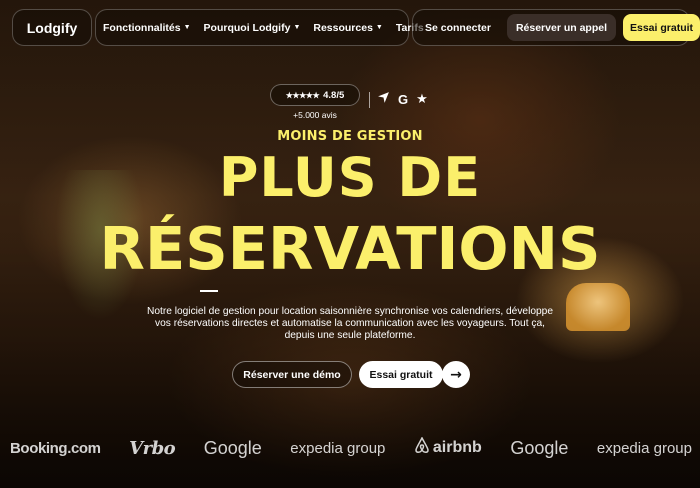  What do you see at coordinates (458, 28) in the screenshot?
I see `login-link: Se connecter` at bounding box center [458, 28].